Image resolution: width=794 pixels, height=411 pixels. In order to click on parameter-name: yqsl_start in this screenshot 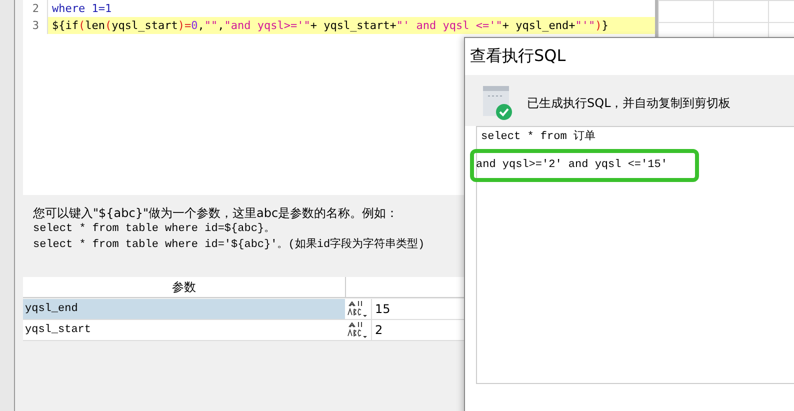, I will do `click(184, 330)`.